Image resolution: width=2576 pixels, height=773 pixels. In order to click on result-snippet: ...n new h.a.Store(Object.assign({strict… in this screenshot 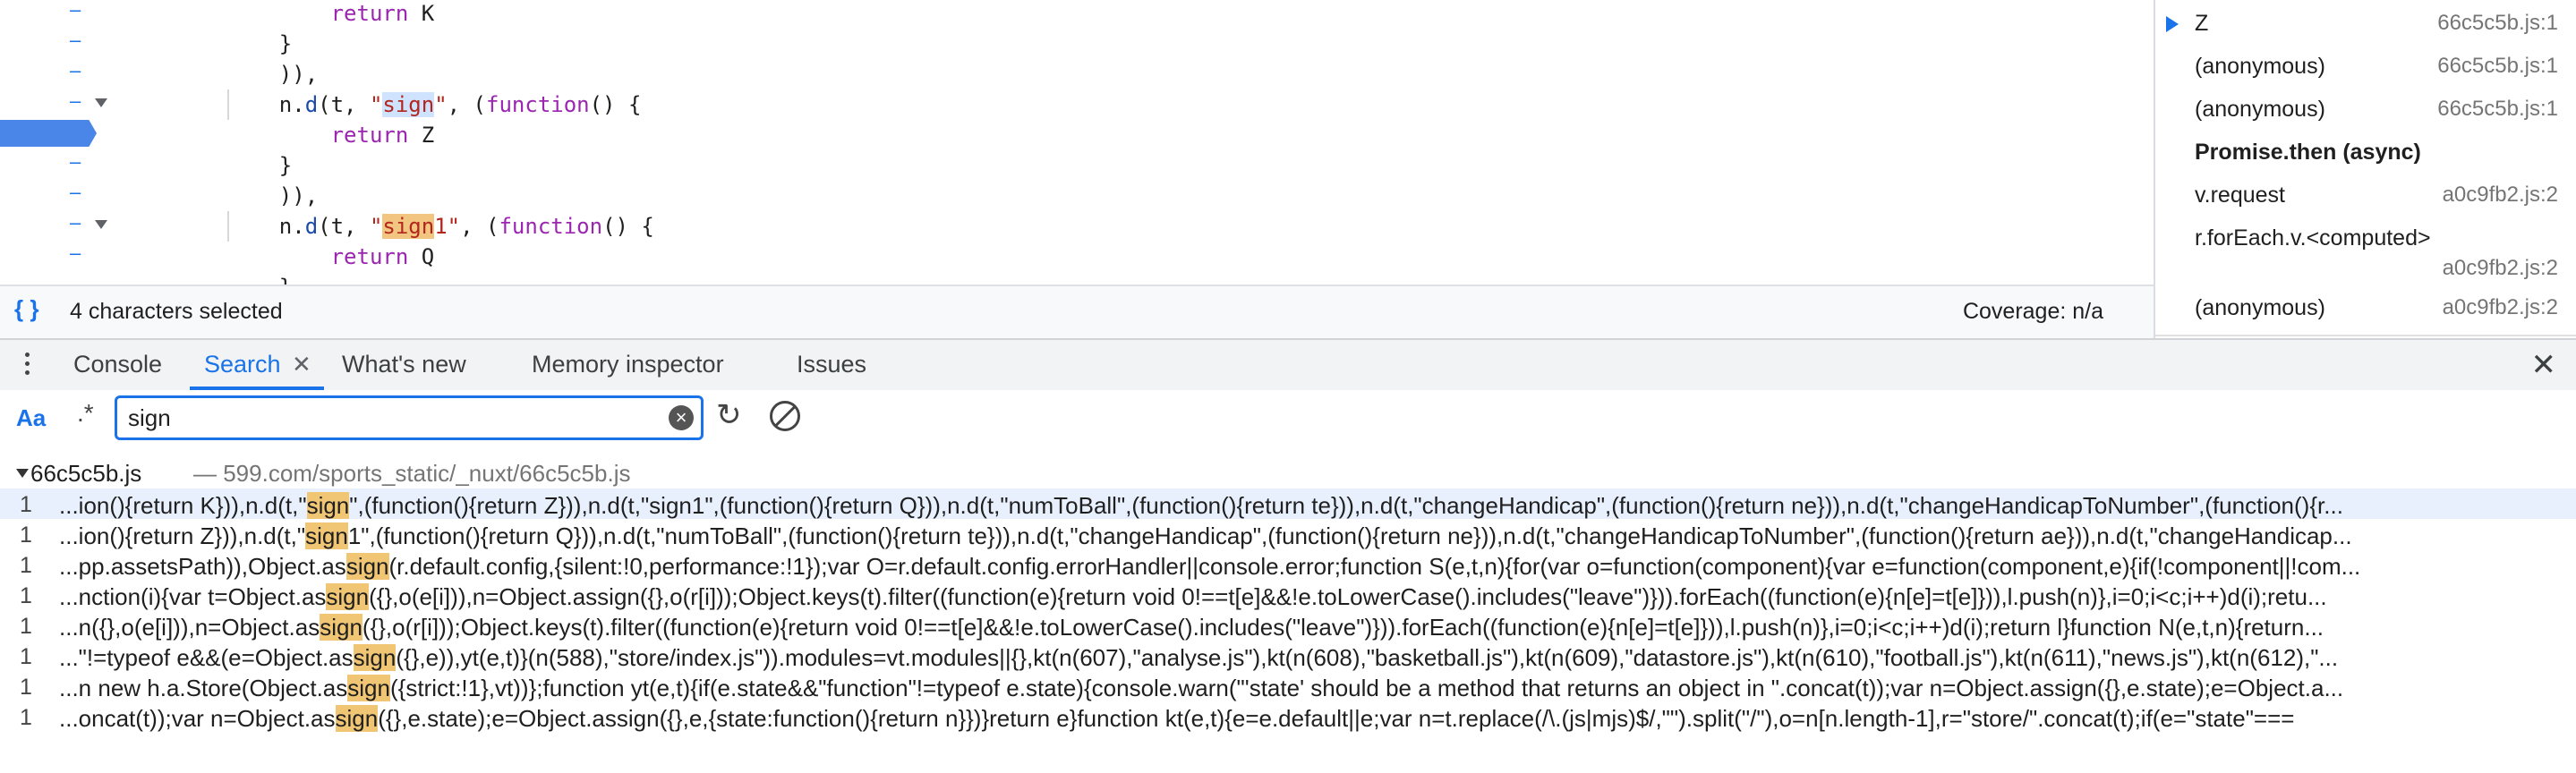, I will do `click(1201, 688)`.